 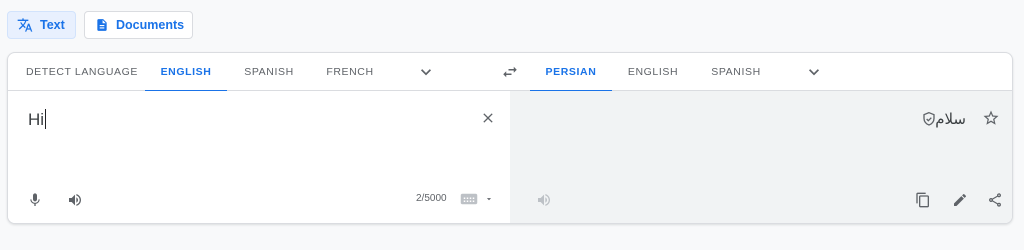 I want to click on caret-down-icon, so click(x=489, y=199).